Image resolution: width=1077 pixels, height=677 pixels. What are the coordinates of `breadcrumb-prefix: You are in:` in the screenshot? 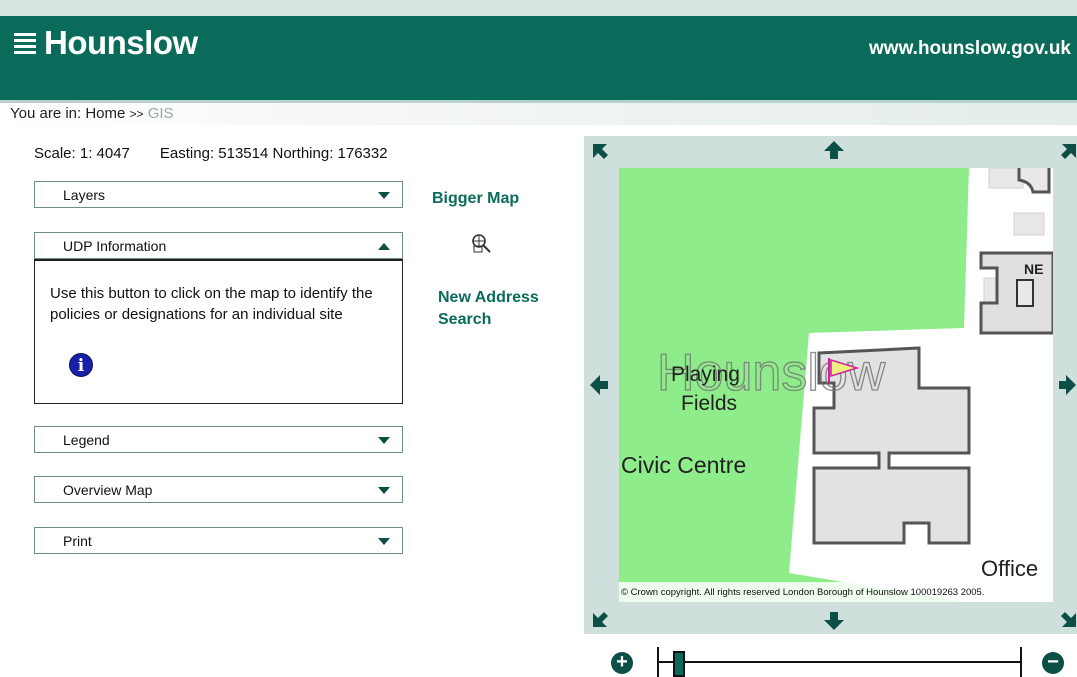 It's located at (46, 113).